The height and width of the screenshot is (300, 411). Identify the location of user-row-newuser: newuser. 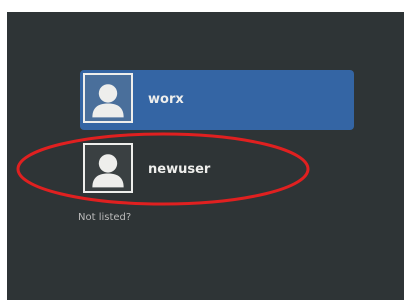
(217, 170).